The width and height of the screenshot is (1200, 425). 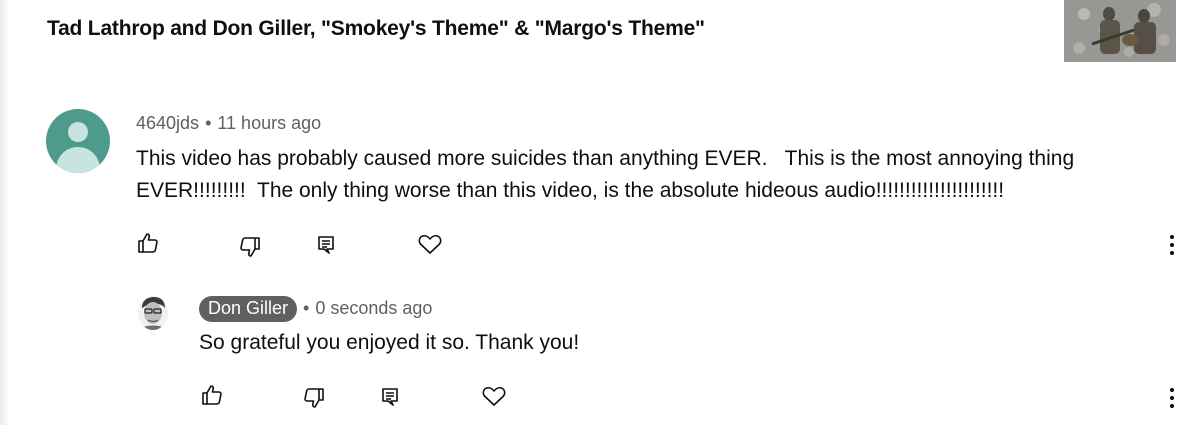 I want to click on comment-timestamp: 11 hours ago, so click(x=269, y=123).